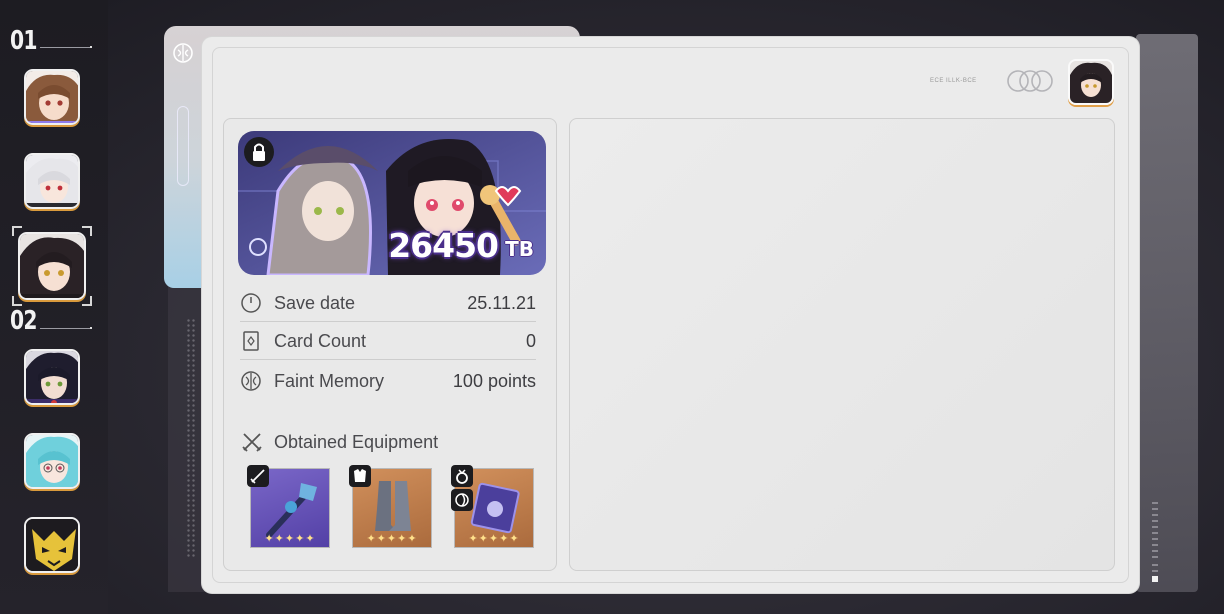 This screenshot has width=1224, height=614. I want to click on decorative-dots, so click(191, 438).